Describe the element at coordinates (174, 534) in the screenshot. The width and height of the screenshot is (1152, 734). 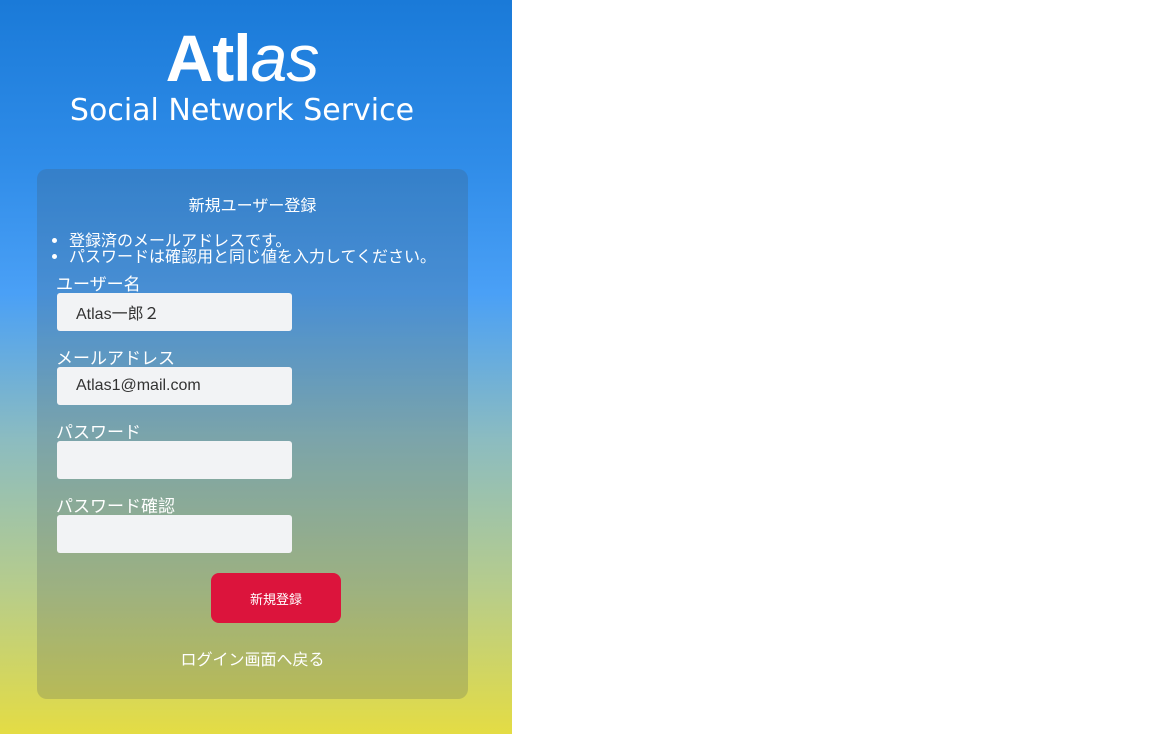
I see `password-confirm-input` at that location.